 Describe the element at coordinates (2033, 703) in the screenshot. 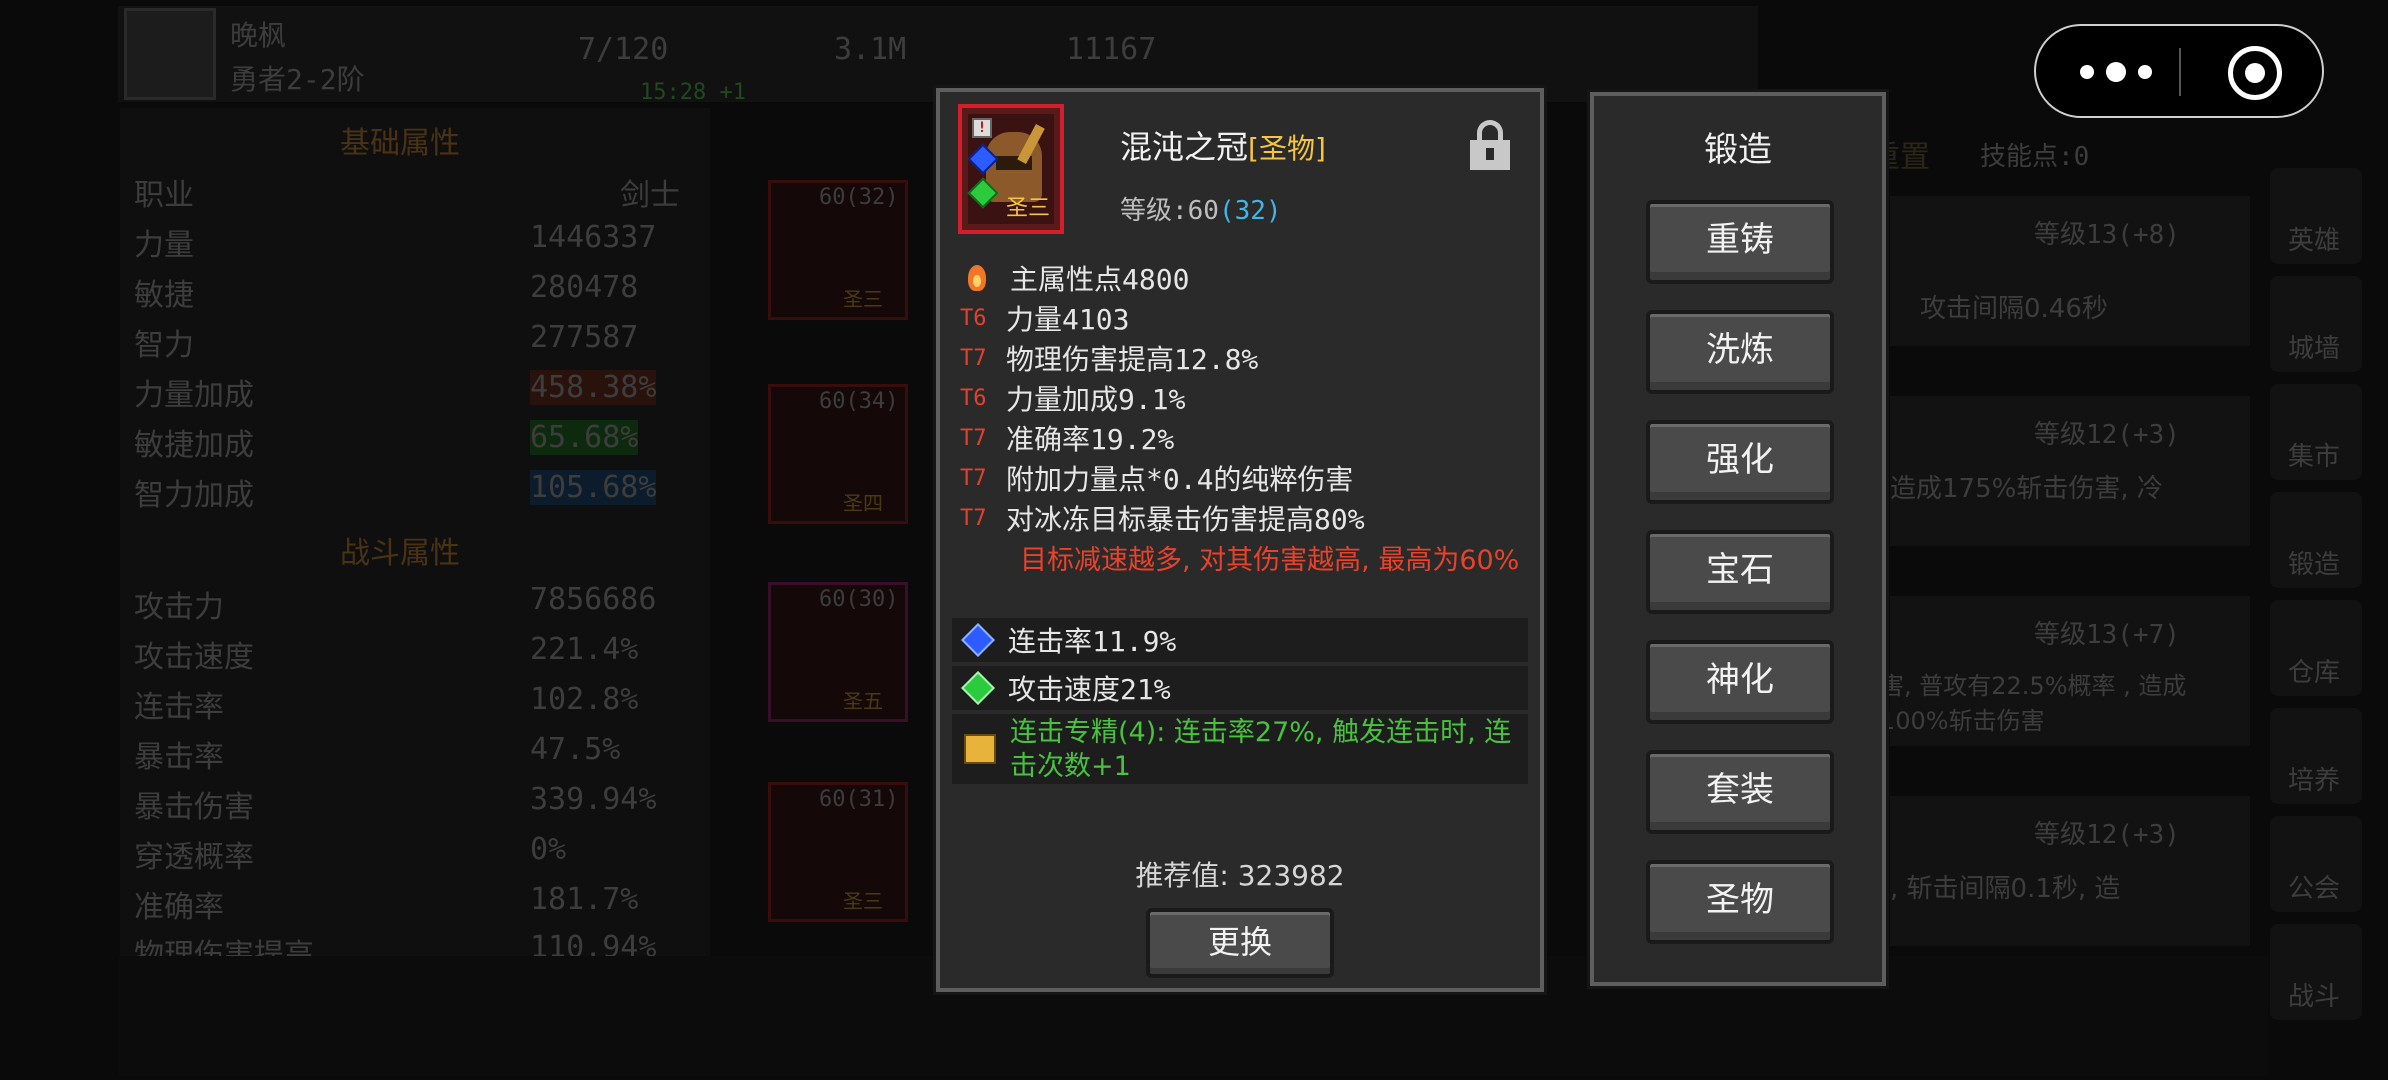

I see `skill-desc: 害, 普攻有22.5%概率 , 造成100%斩击伤害` at that location.